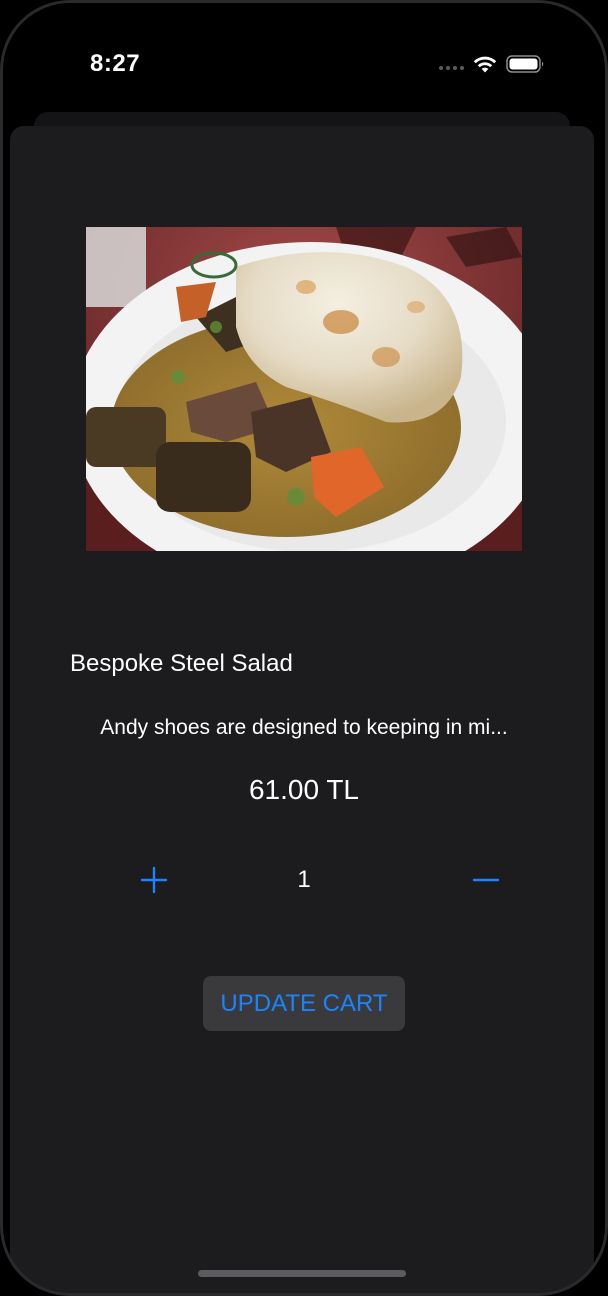  What do you see at coordinates (304, 1003) in the screenshot?
I see `update-cart-button: UPDATE CART` at bounding box center [304, 1003].